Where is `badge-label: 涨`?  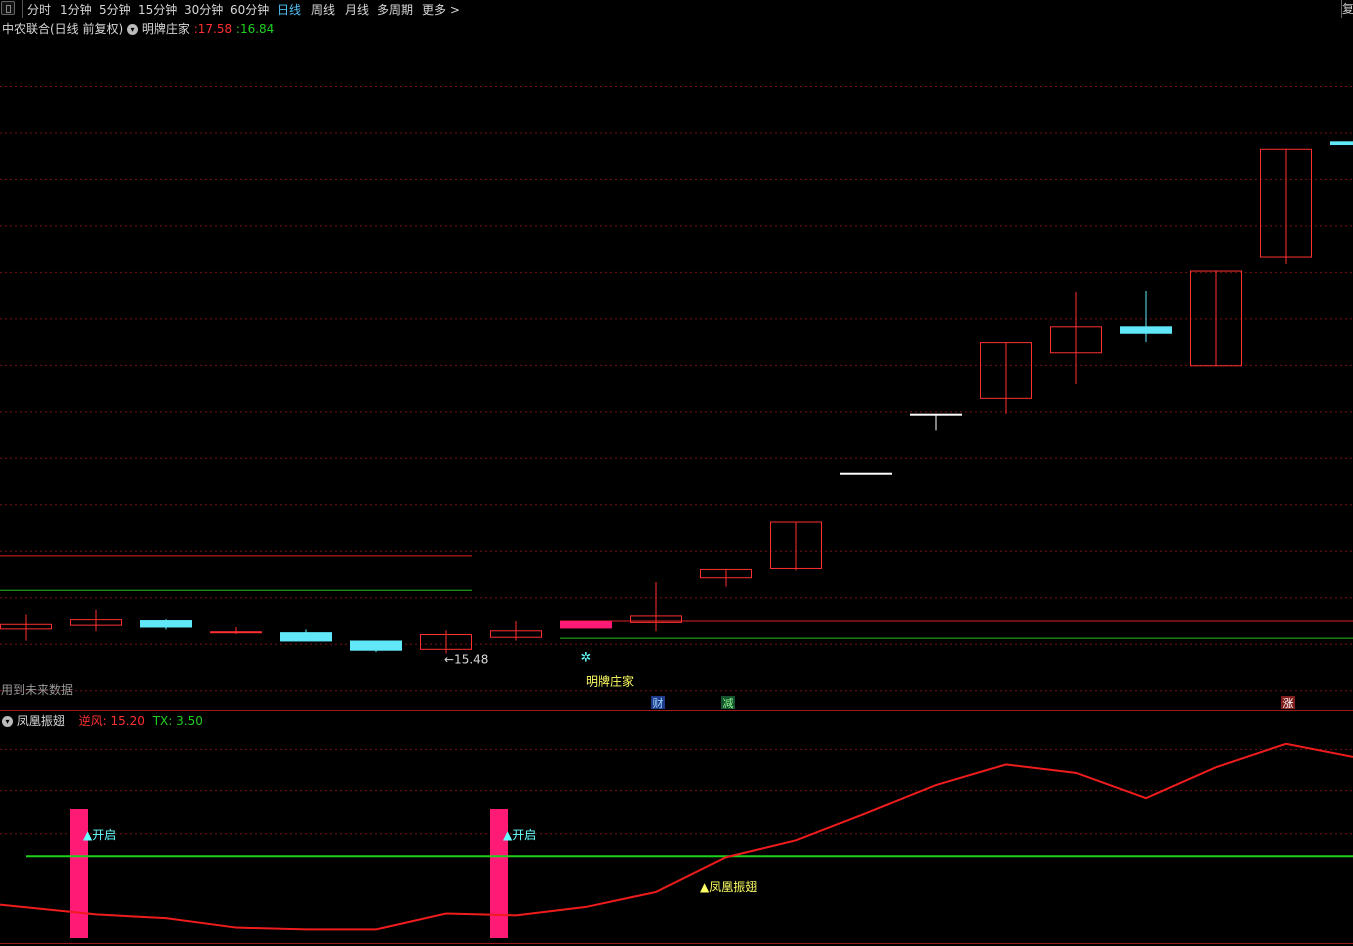 badge-label: 涨 is located at coordinates (1288, 703).